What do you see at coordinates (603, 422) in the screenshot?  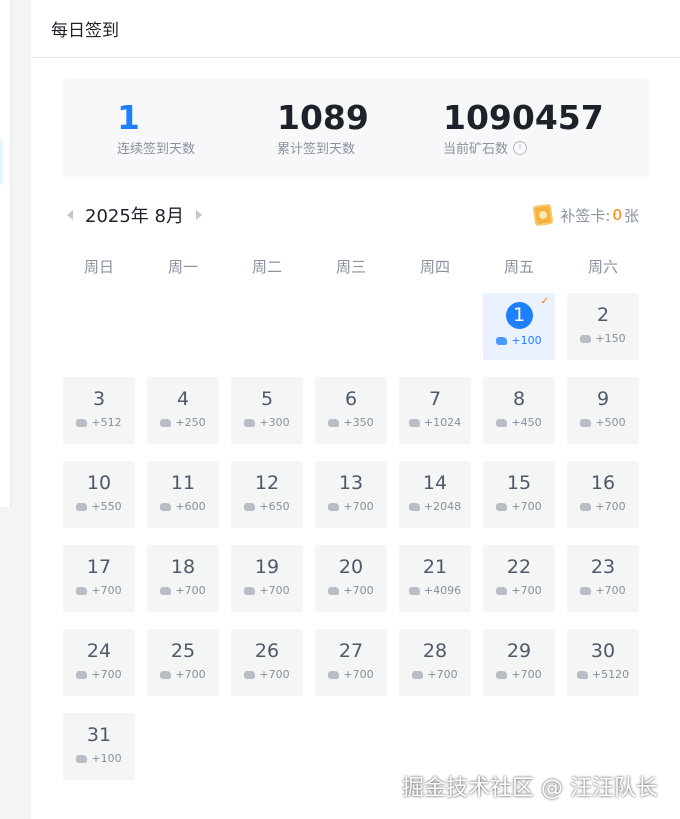 I see `day-reward: +500` at bounding box center [603, 422].